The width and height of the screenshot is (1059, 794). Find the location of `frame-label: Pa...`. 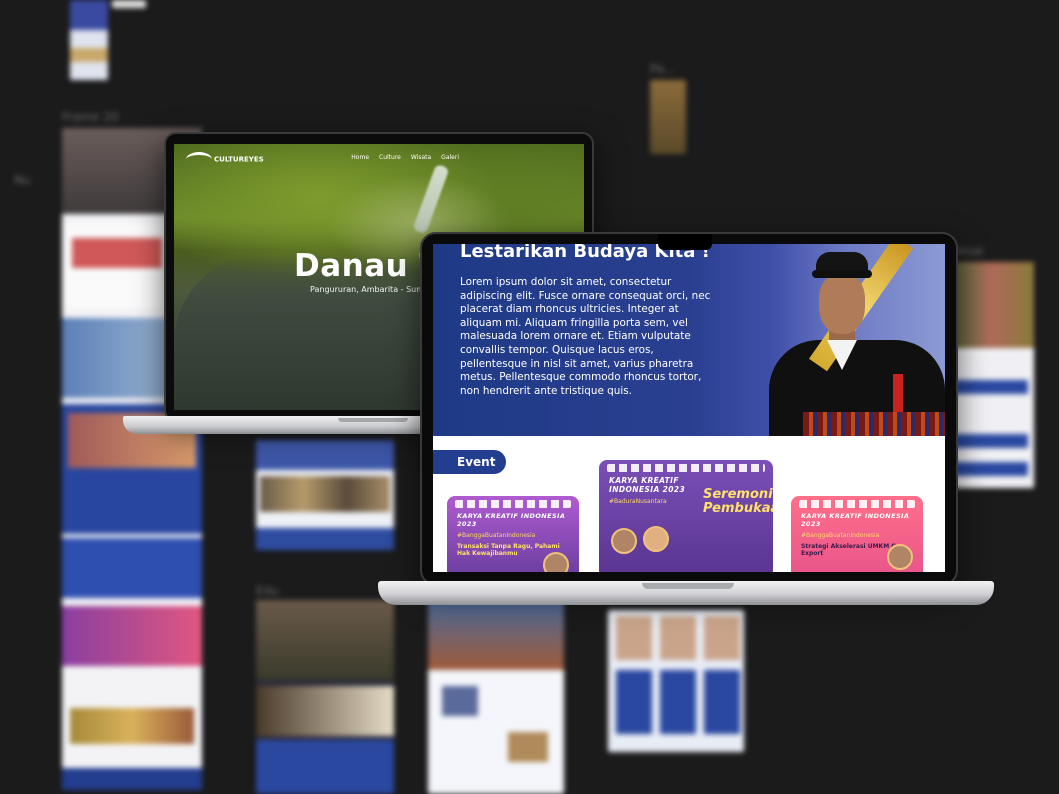

frame-label: Pa... is located at coordinates (663, 69).